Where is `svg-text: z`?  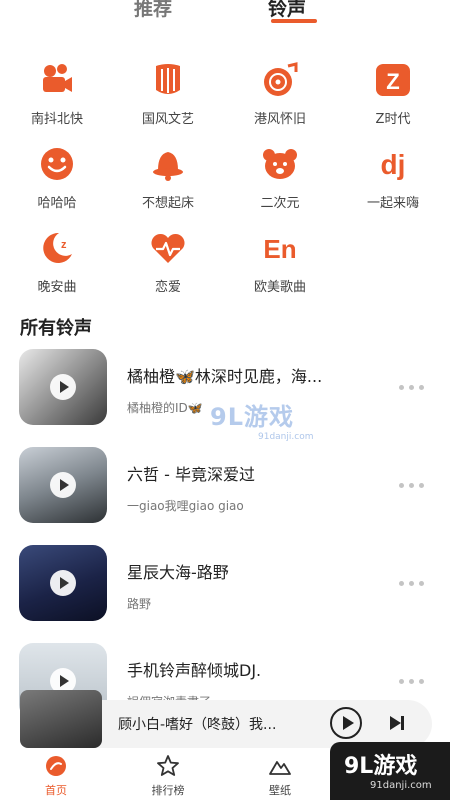 svg-text: z is located at coordinates (64, 245).